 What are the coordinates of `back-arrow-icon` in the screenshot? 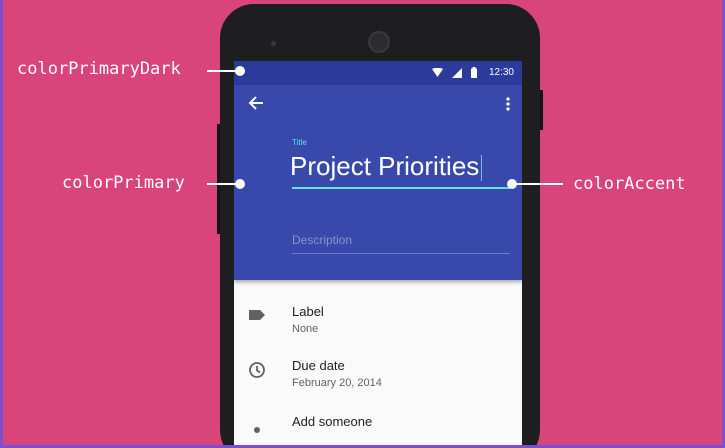 It's located at (256, 103).